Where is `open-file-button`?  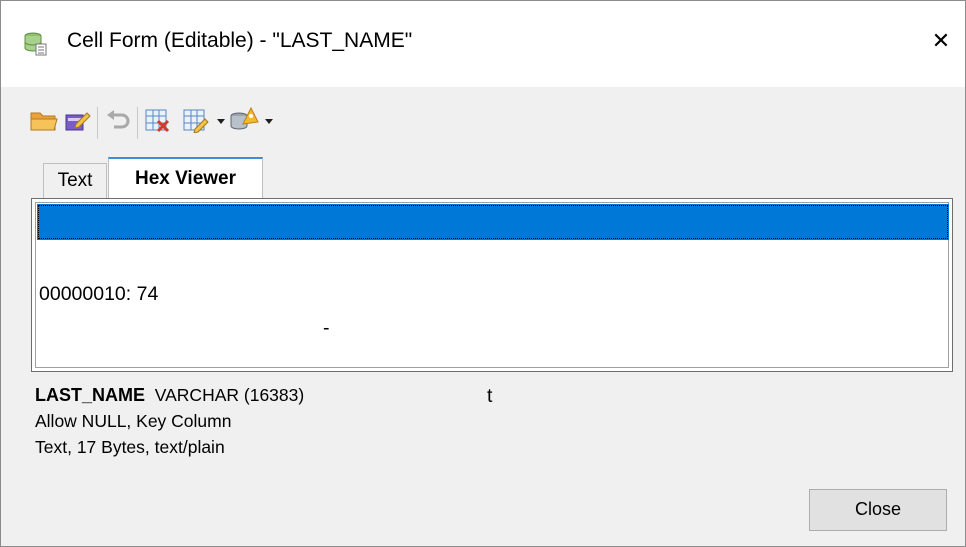 open-file-button is located at coordinates (44, 122).